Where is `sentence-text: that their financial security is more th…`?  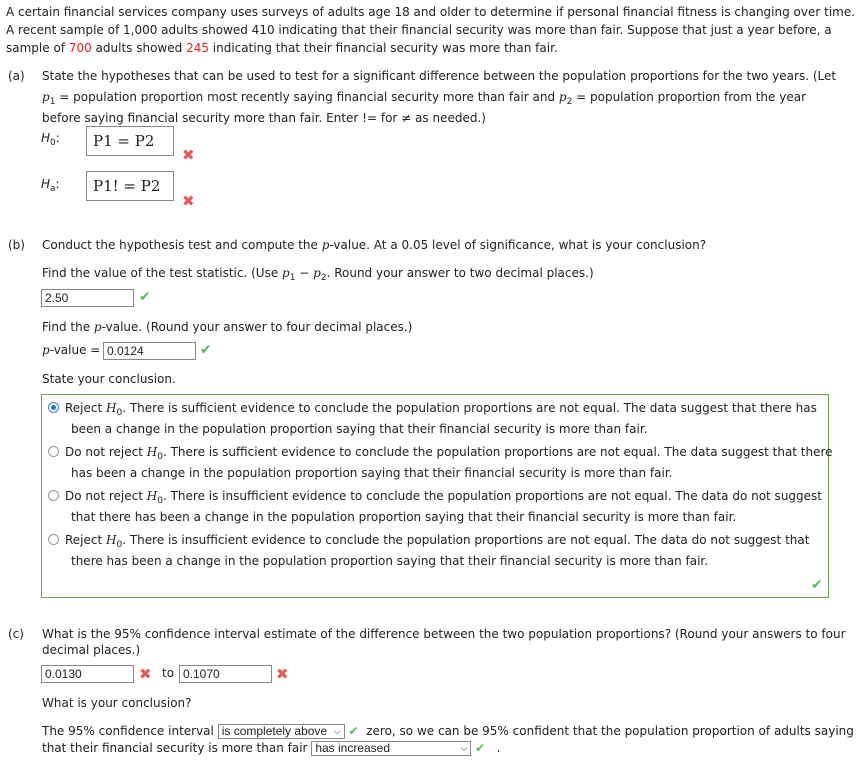
sentence-text: that their financial security is more th… is located at coordinates (175, 748).